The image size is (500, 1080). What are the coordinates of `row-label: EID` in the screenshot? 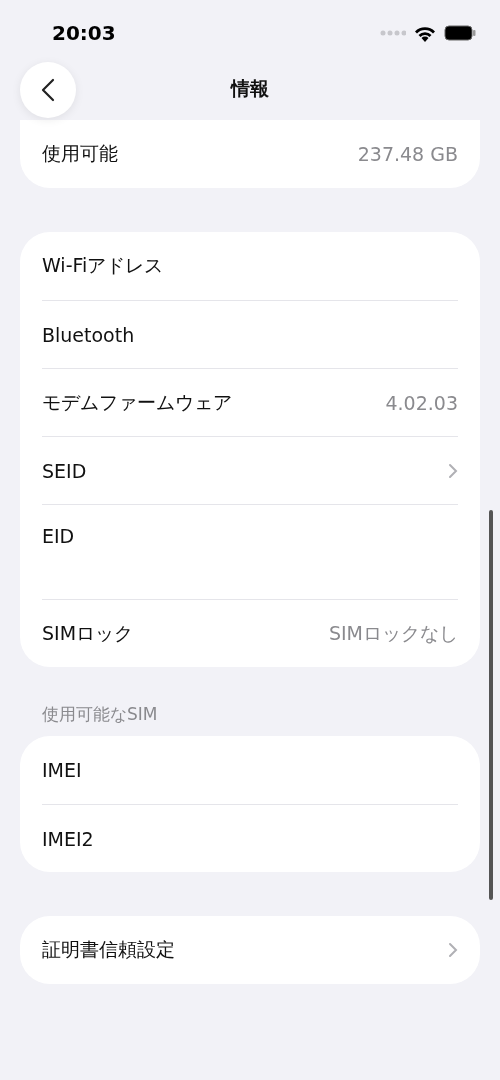 It's located at (58, 536).